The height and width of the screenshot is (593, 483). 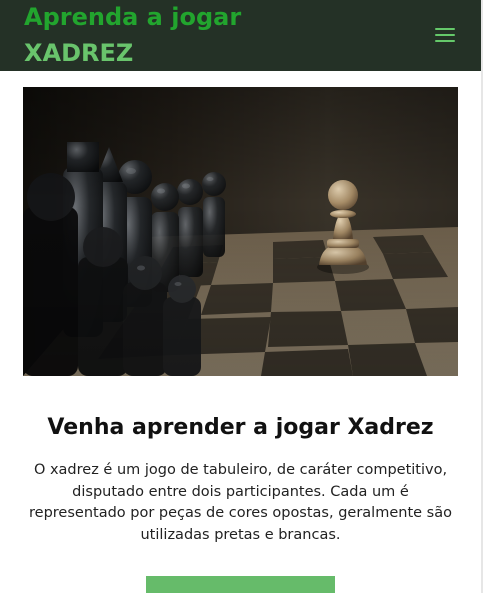 What do you see at coordinates (446, 35) in the screenshot?
I see `hamburger-menu-icon` at bounding box center [446, 35].